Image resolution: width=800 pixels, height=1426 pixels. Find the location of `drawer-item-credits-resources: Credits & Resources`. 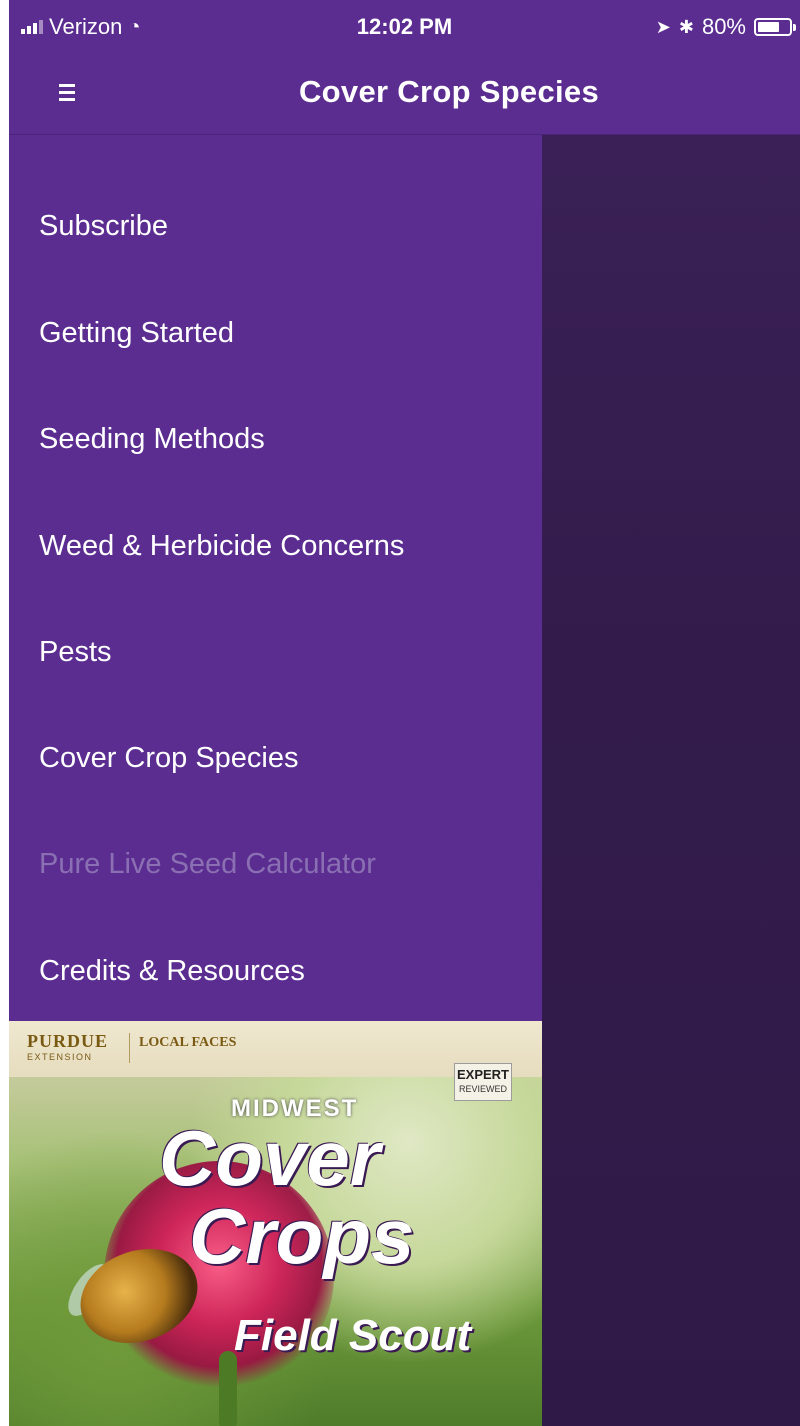

drawer-item-credits-resources: Credits & Resources is located at coordinates (172, 971).